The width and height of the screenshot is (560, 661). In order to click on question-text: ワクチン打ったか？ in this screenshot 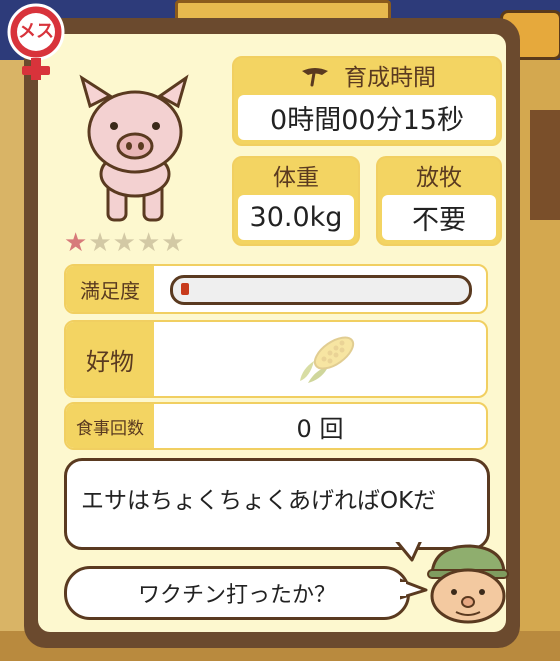, I will do `click(236, 595)`.